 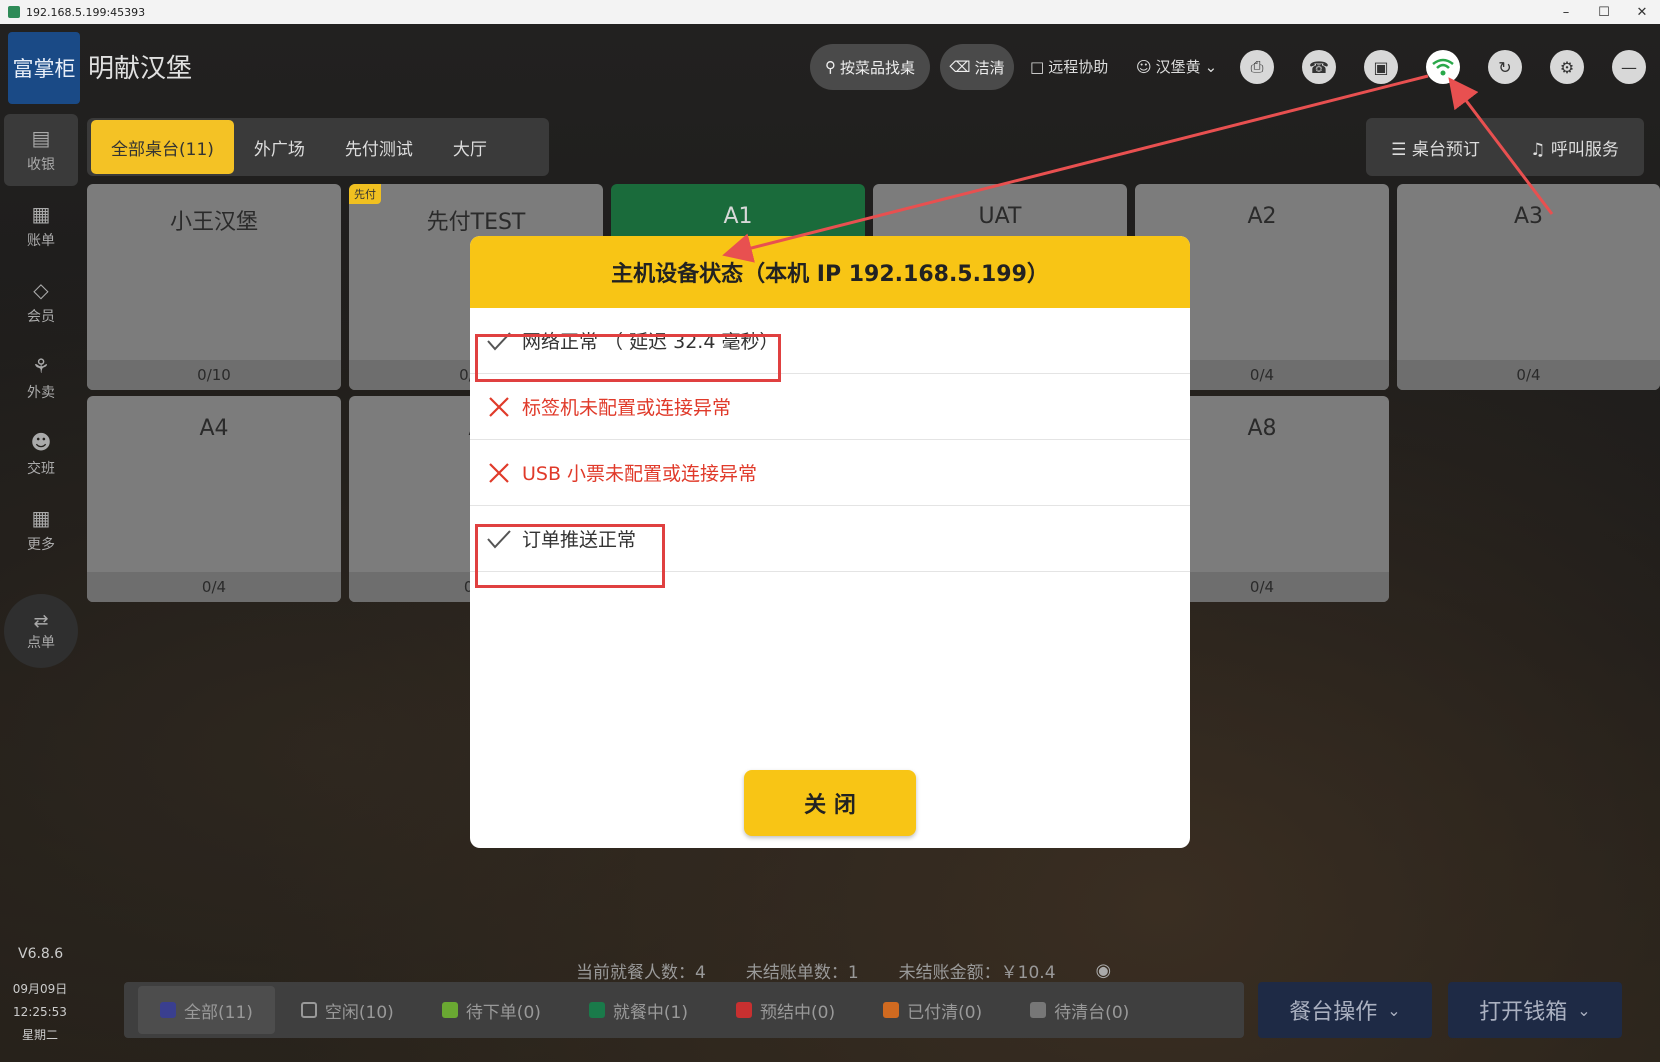 I want to click on app-version: V6.8.6, so click(x=41, y=954).